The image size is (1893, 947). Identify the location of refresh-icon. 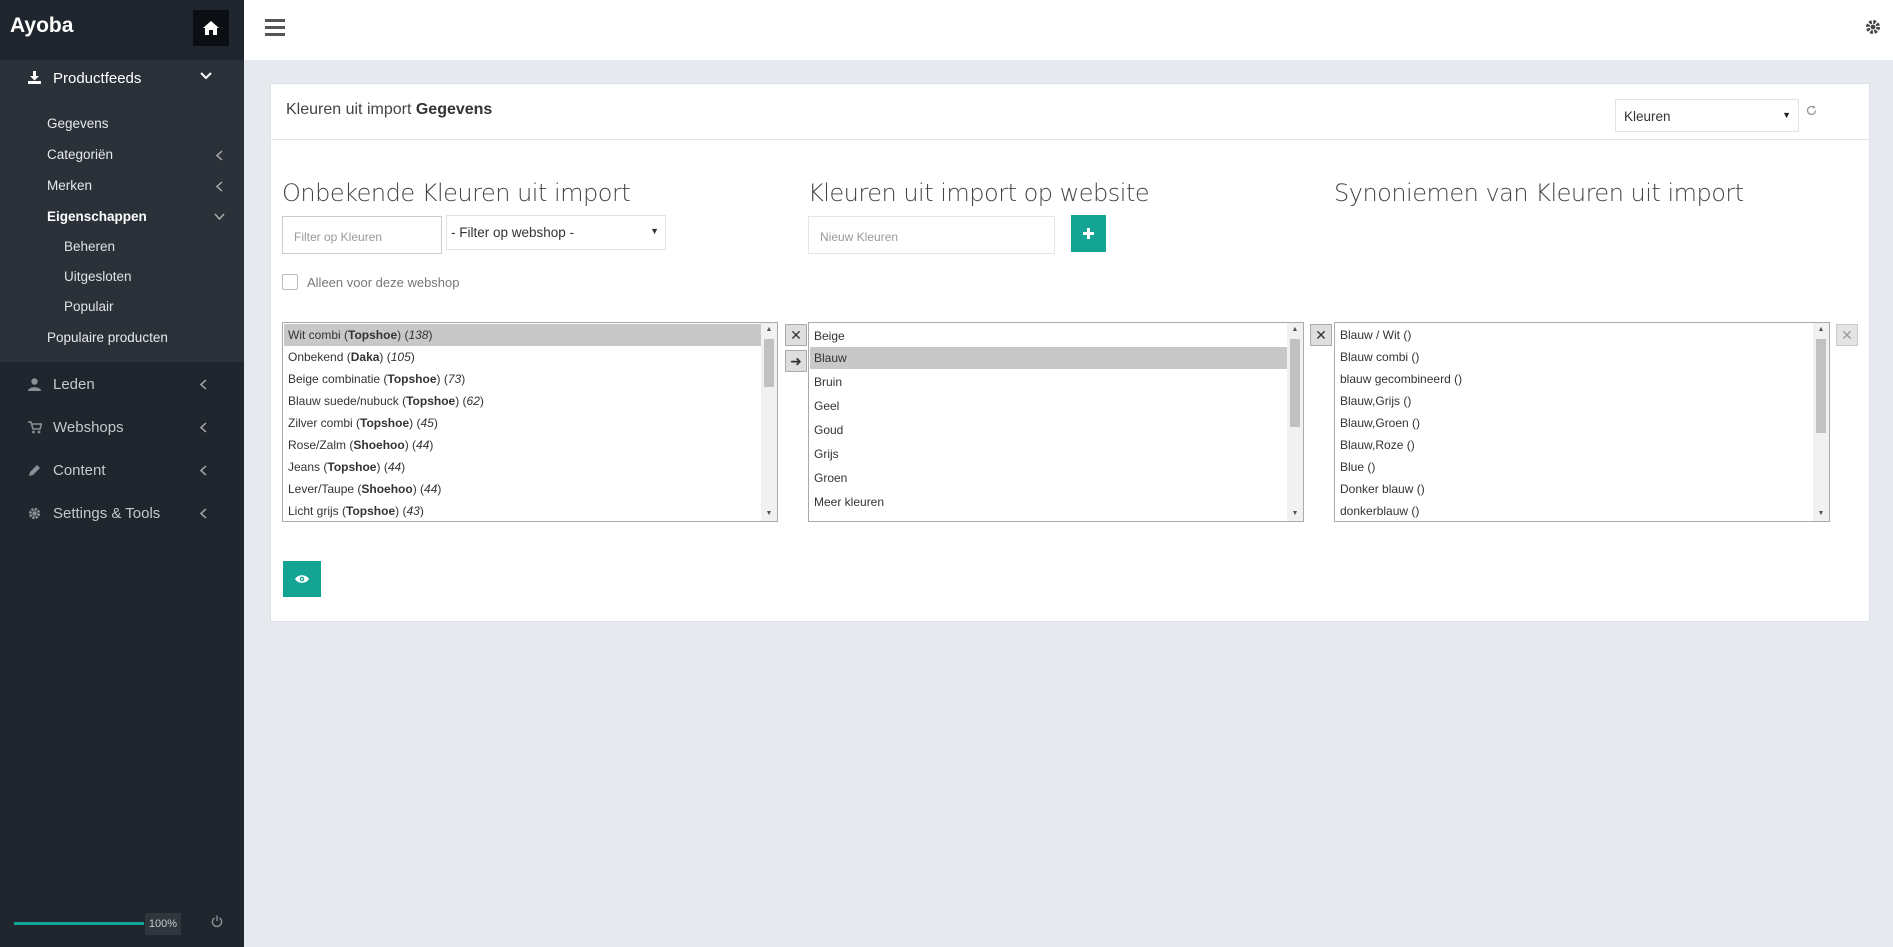
(1811, 110).